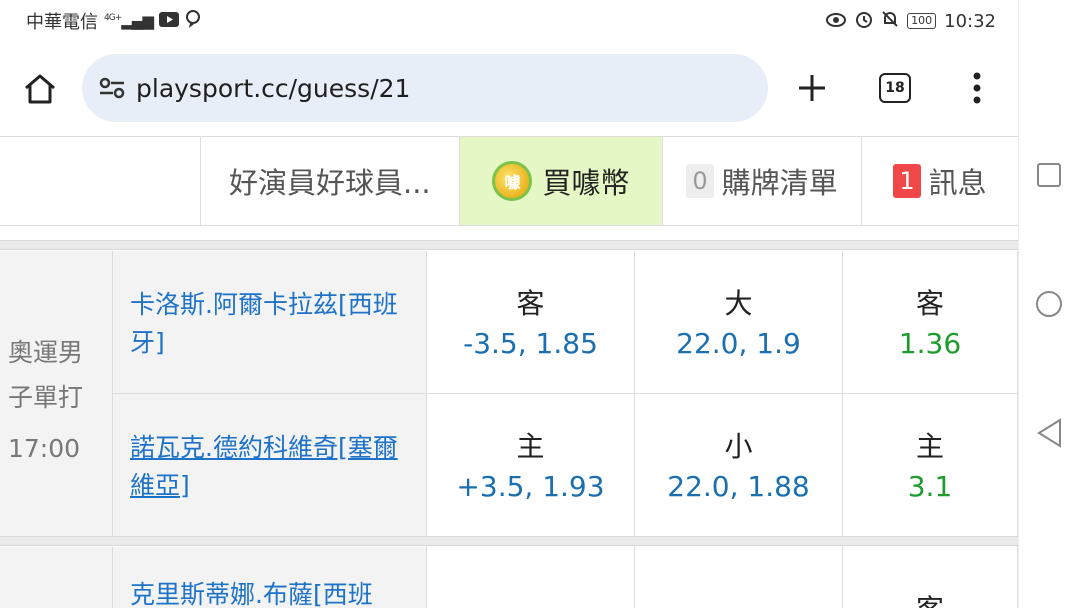 The width and height of the screenshot is (1080, 608). I want to click on odds-value: 22.0, 1.9, so click(738, 343).